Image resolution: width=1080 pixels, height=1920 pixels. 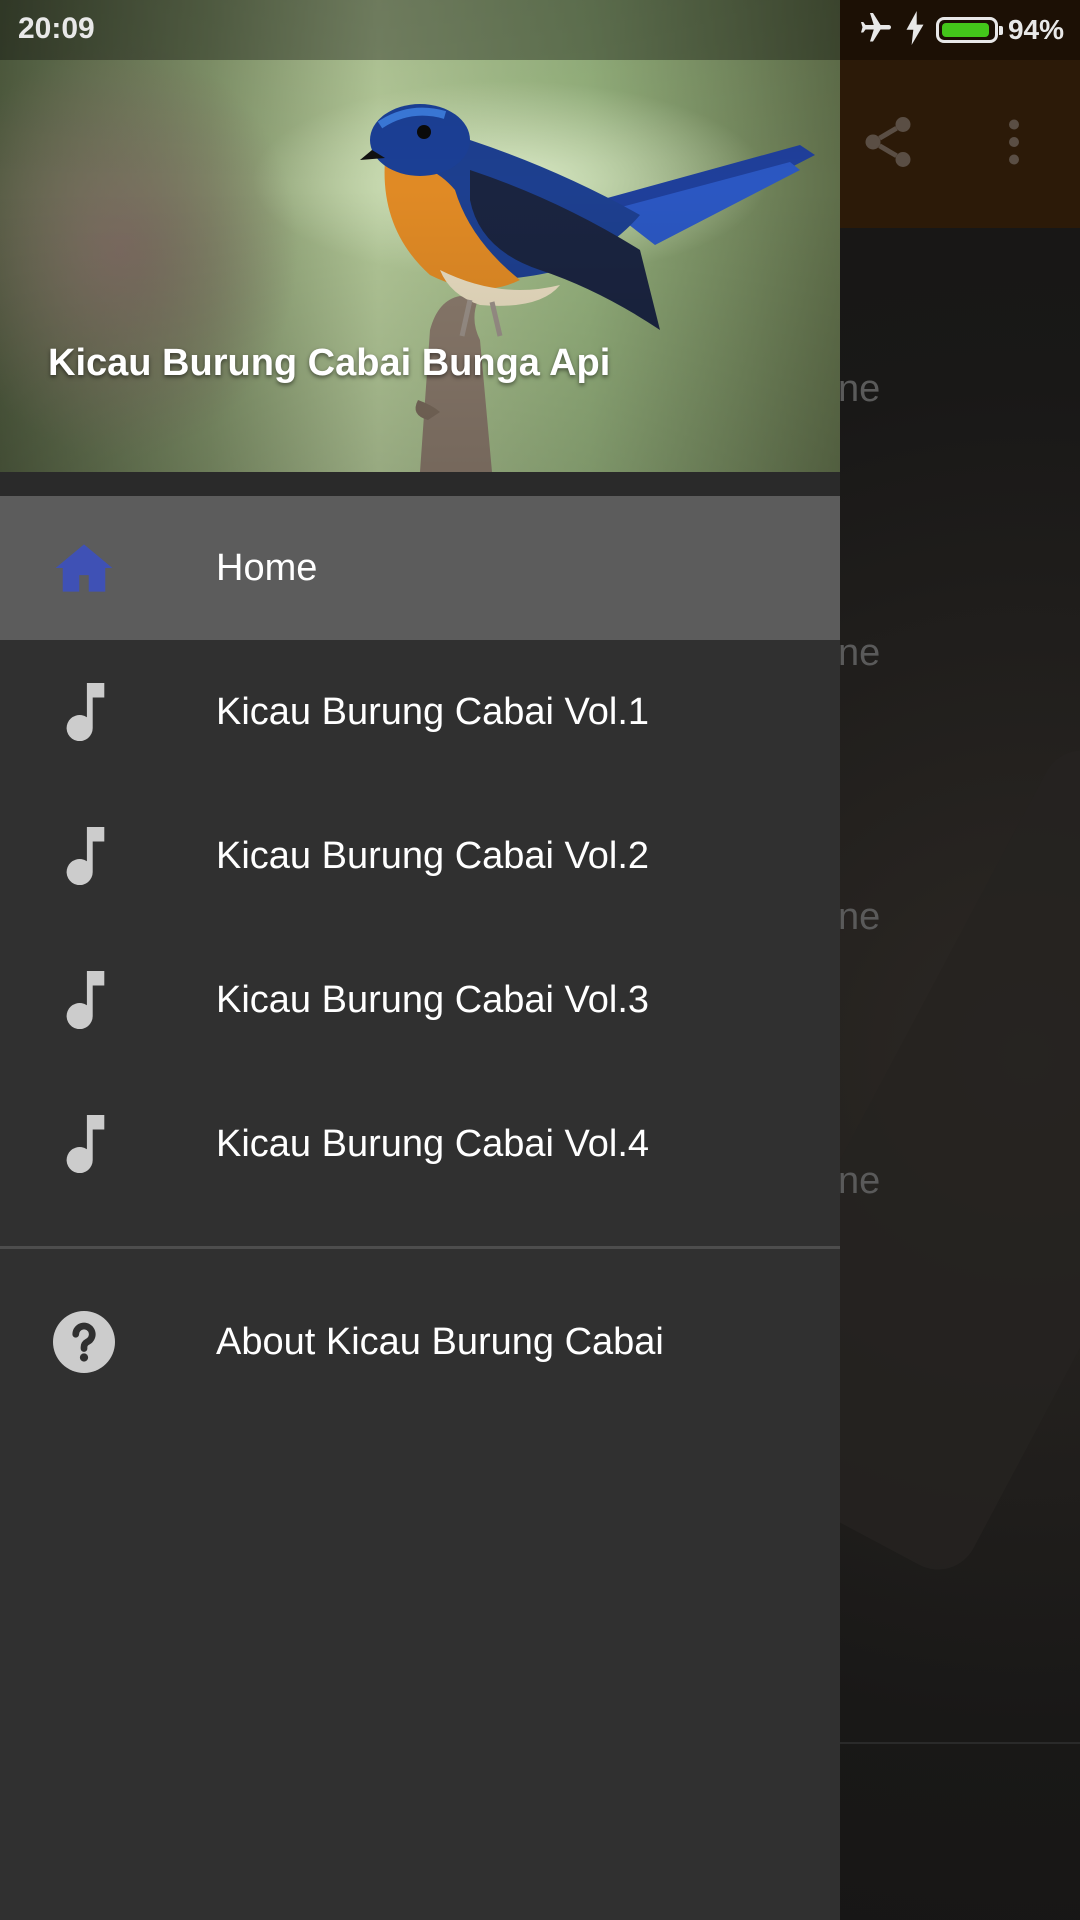 What do you see at coordinates (440, 1341) in the screenshot?
I see `menu-item-label: About Kicau Burung Cabai` at bounding box center [440, 1341].